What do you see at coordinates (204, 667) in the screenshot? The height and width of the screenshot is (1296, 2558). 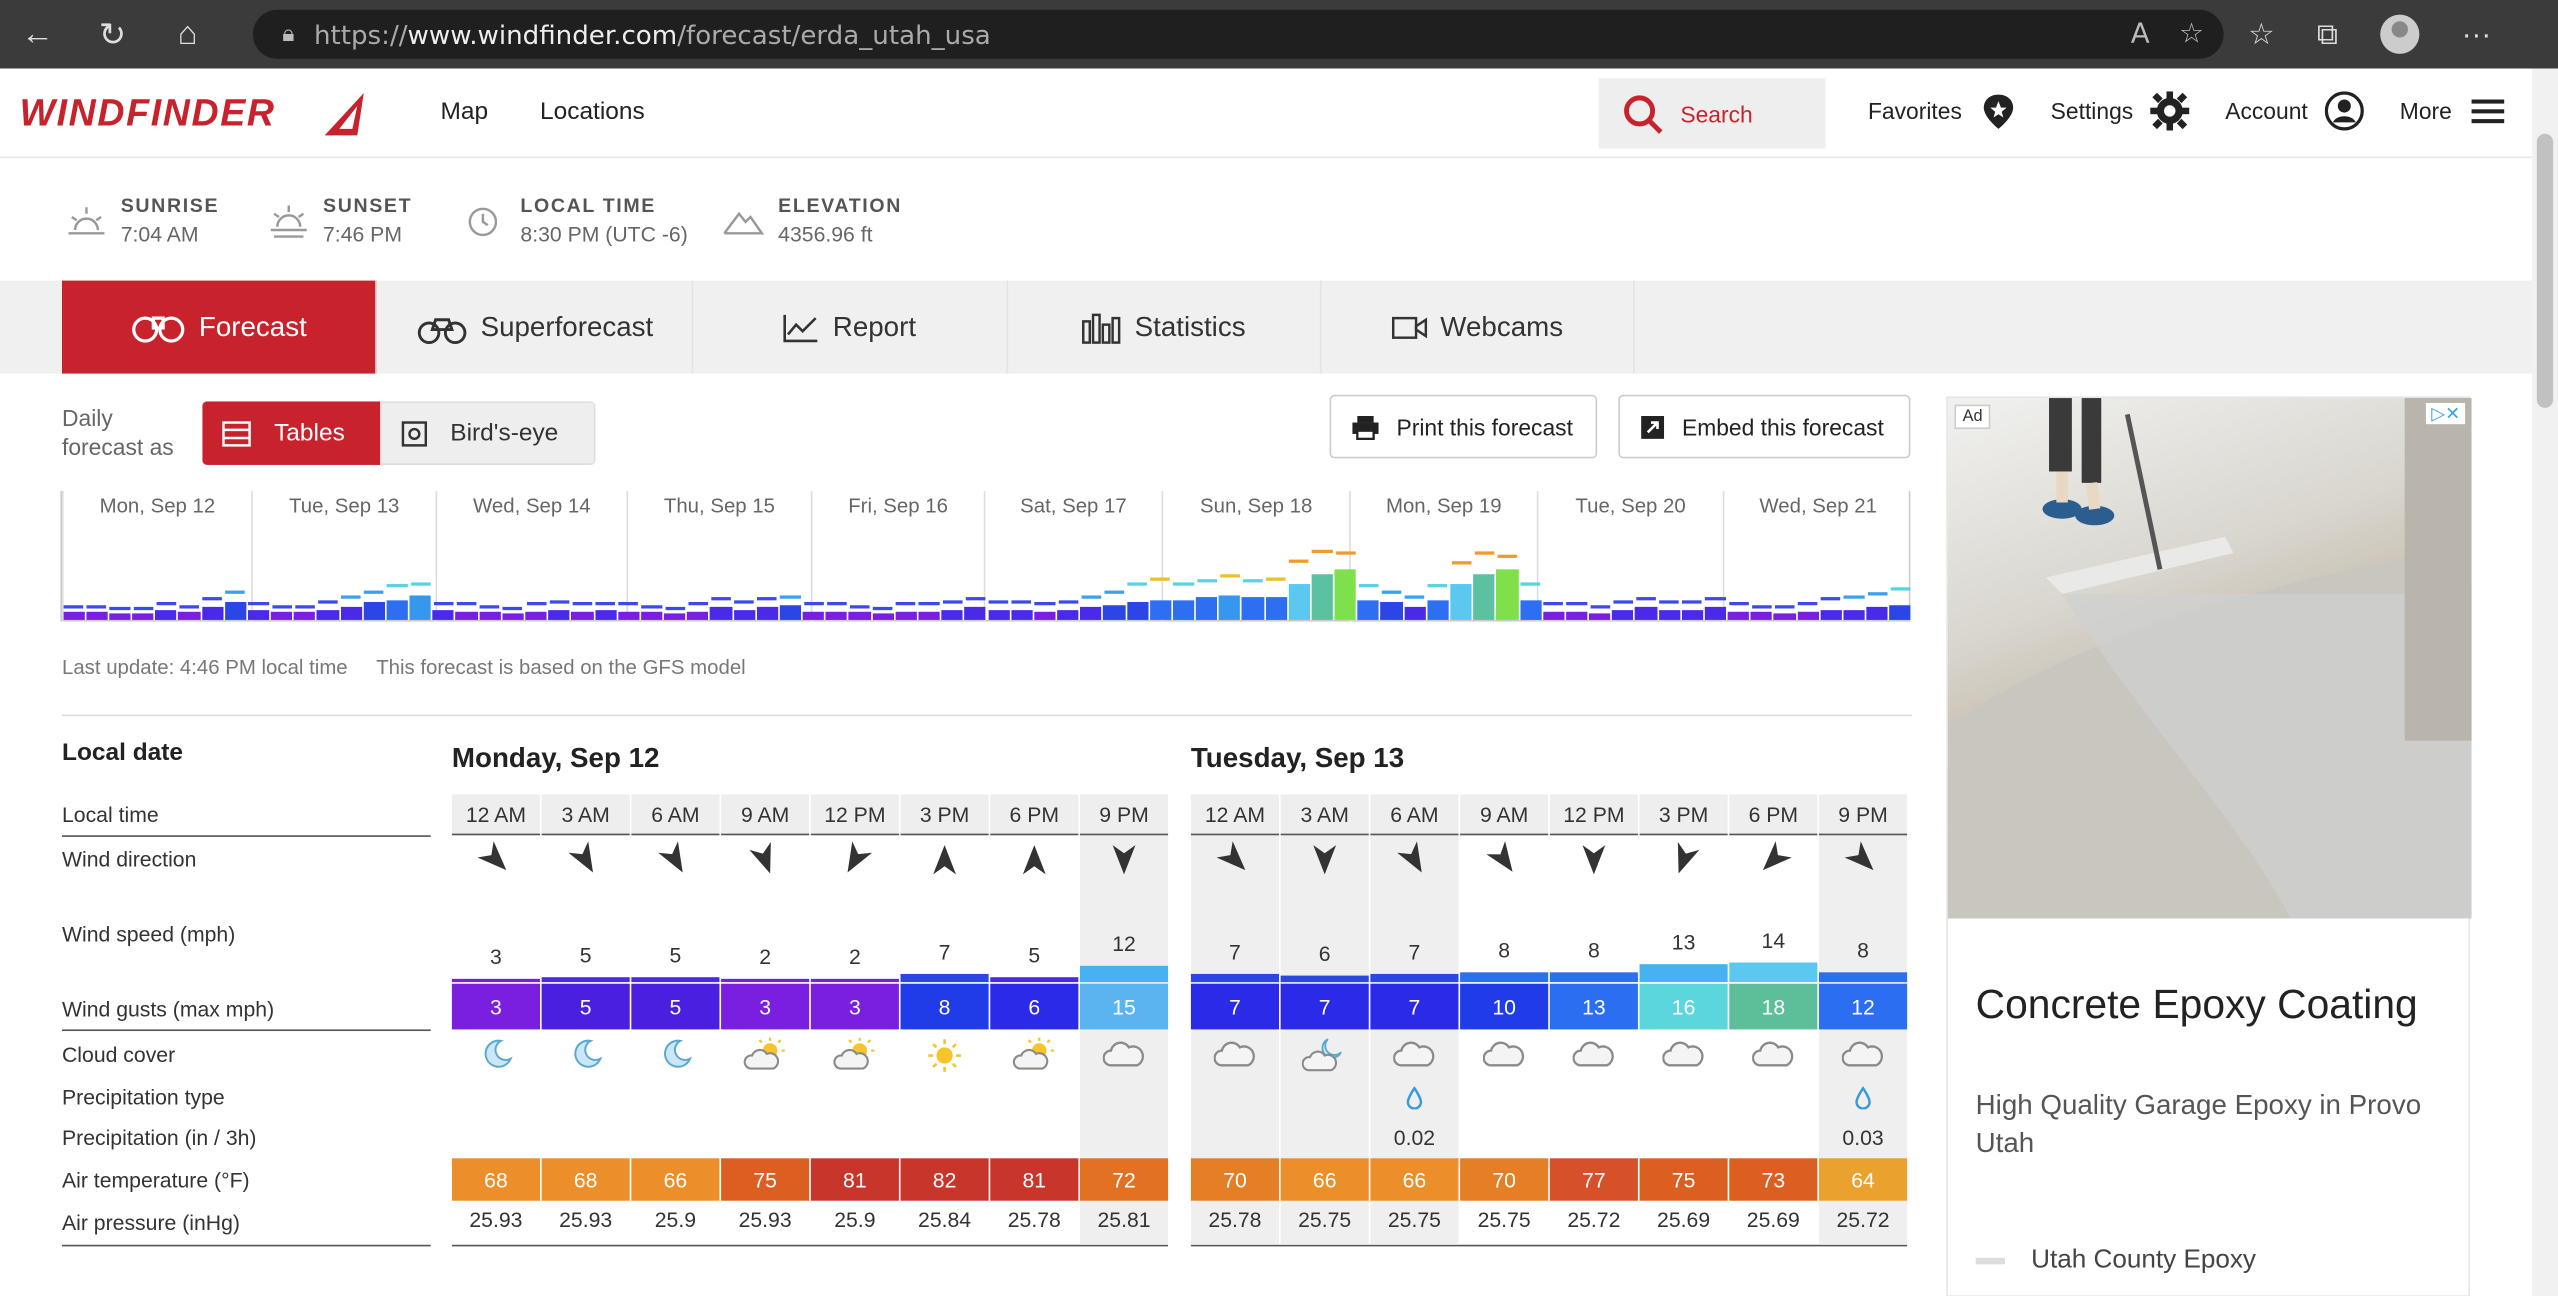 I see `last-update-text: Last update: 4:46 PM local time` at bounding box center [204, 667].